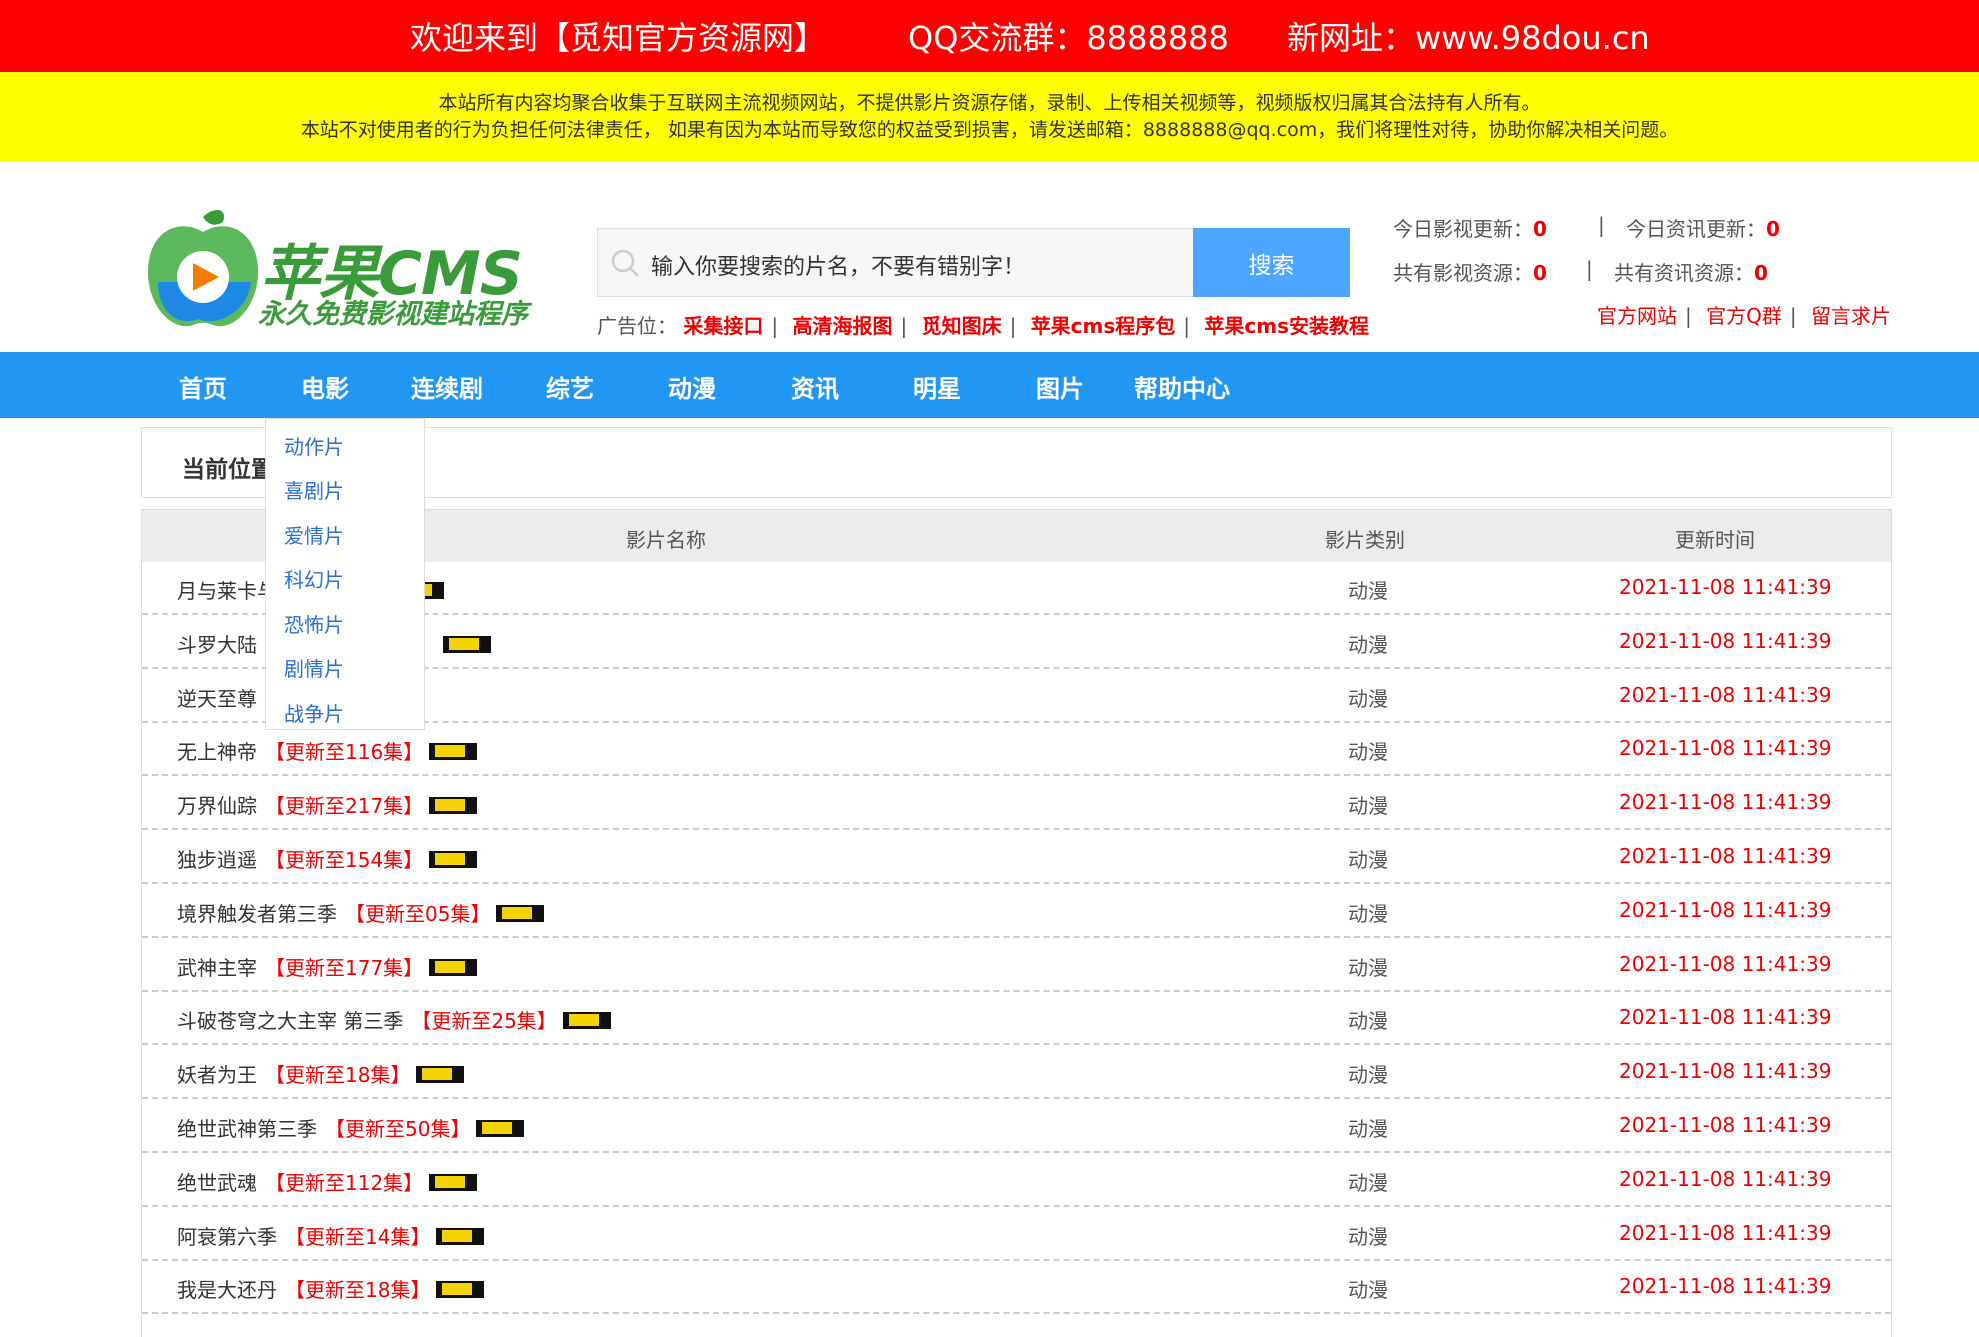  Describe the element at coordinates (314, 534) in the screenshot. I see `dropdown-item-romance: 爱情片` at that location.